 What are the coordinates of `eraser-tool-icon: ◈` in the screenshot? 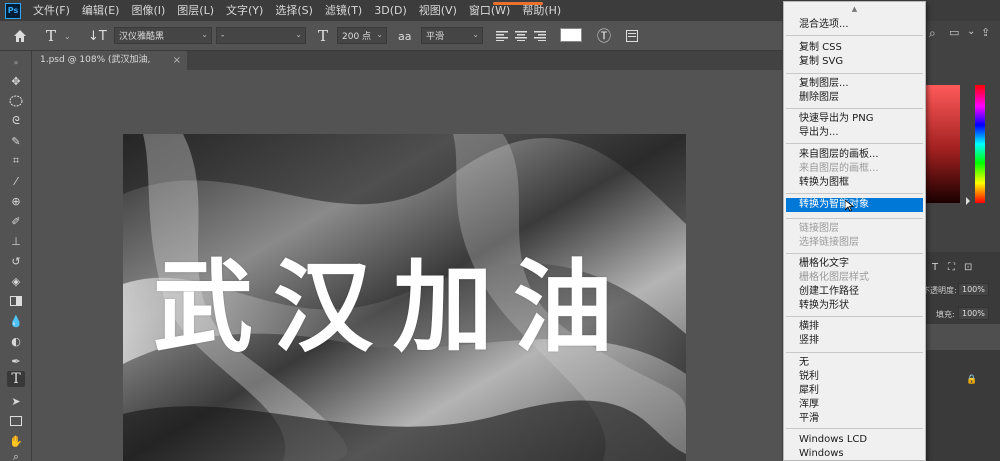 It's located at (16, 281).